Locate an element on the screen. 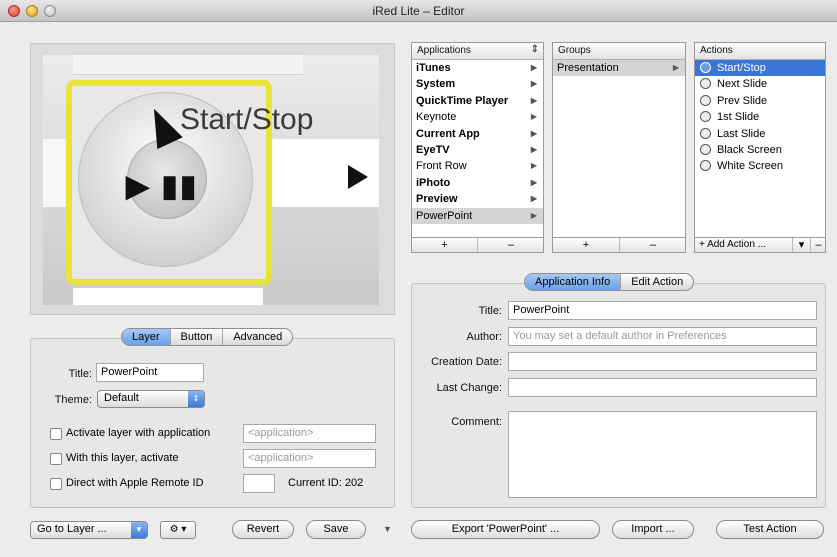  action-list-item: Last Slide is located at coordinates (760, 134).